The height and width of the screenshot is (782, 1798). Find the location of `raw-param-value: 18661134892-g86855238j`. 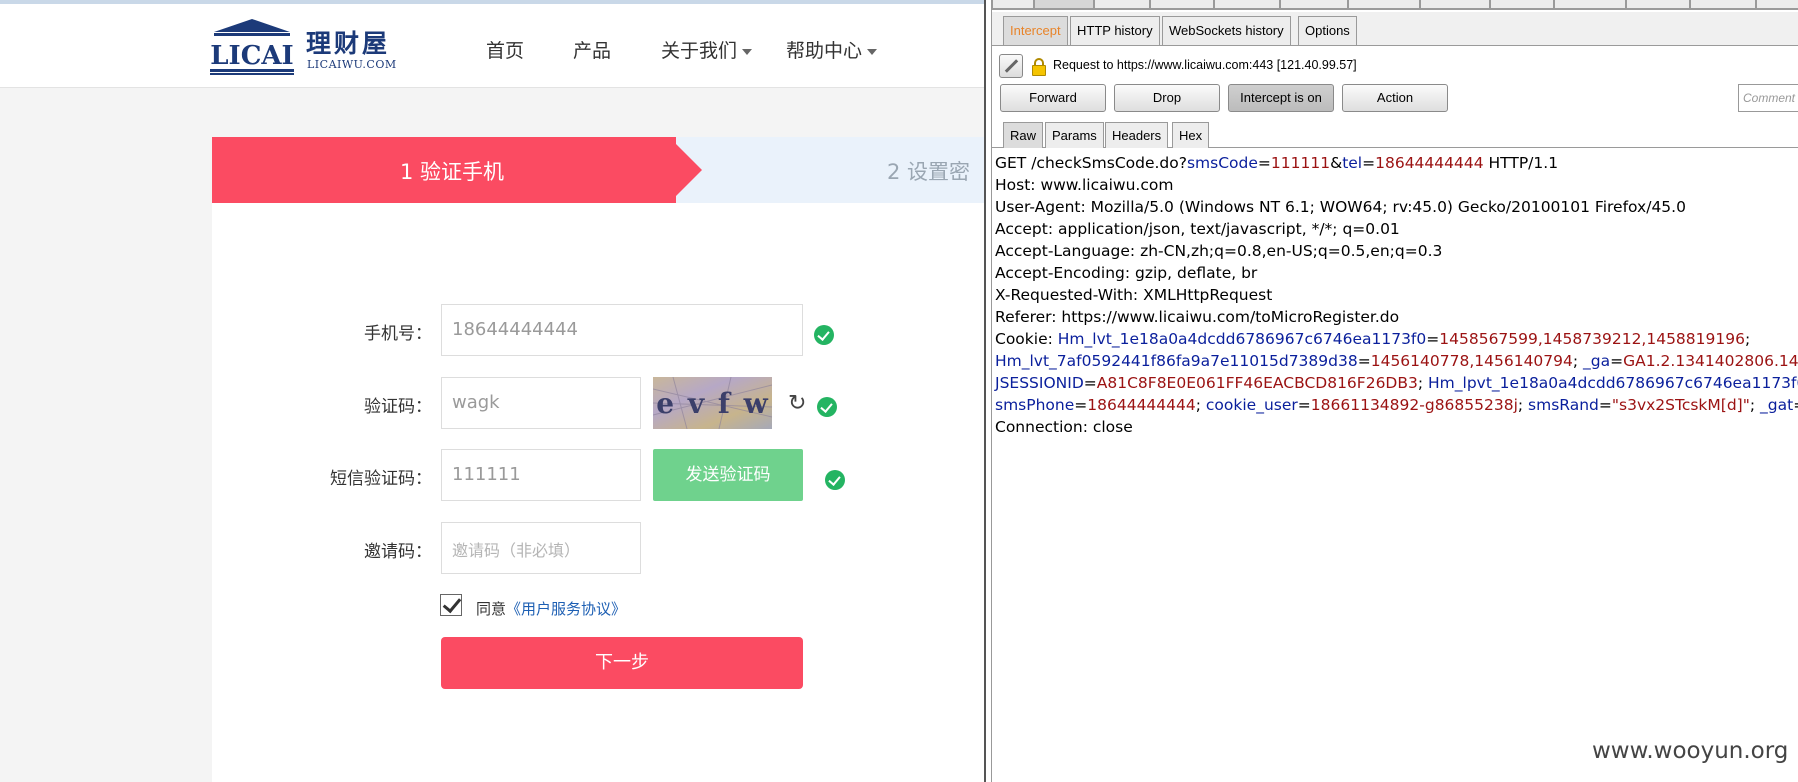

raw-param-value: 18661134892-g86855238j is located at coordinates (1414, 405).